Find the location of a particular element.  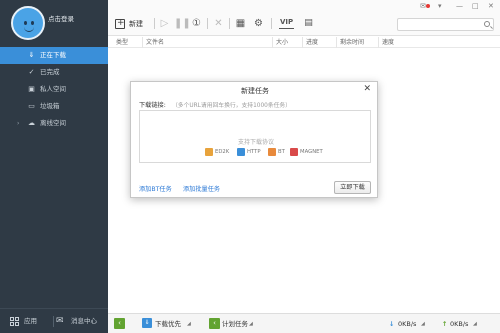

protocol-label: ED2K is located at coordinates (222, 152).